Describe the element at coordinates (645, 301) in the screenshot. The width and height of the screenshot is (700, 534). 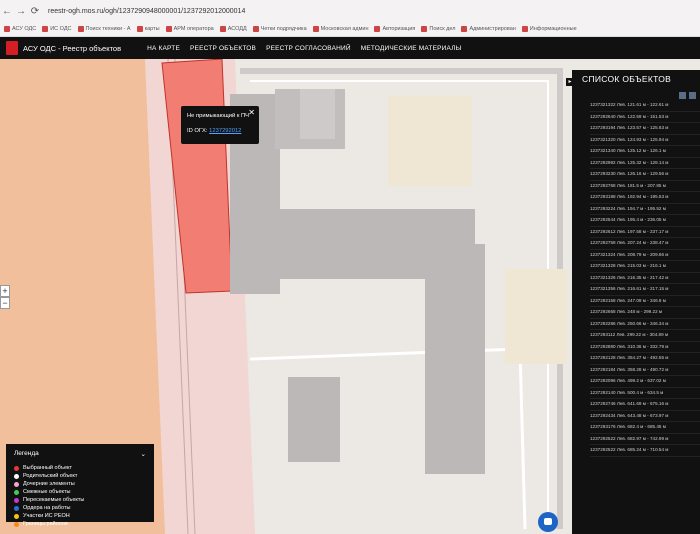
I see `object-list-item: 1237292158 Лев. 247.09 м - 346.8 м` at that location.